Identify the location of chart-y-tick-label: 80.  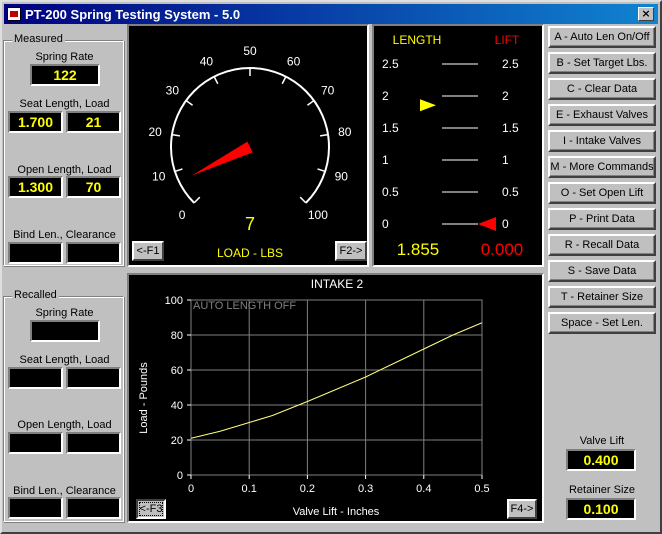
(177, 336).